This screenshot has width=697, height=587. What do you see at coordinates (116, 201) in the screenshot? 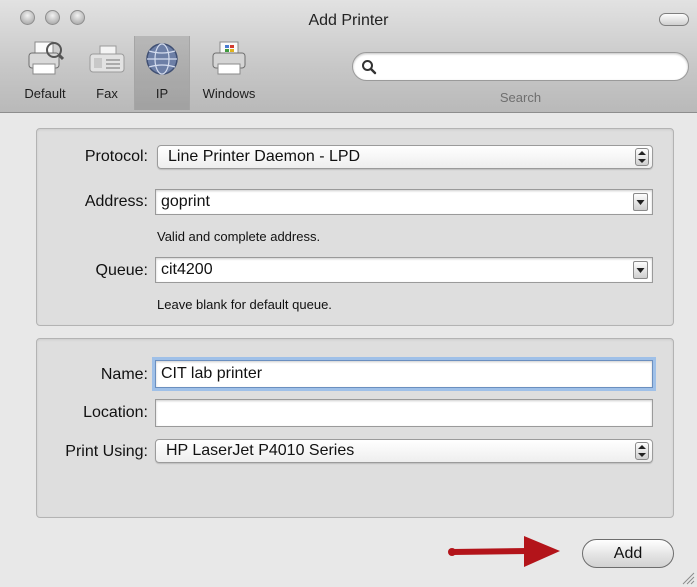
I see `address-label: Address:` at bounding box center [116, 201].